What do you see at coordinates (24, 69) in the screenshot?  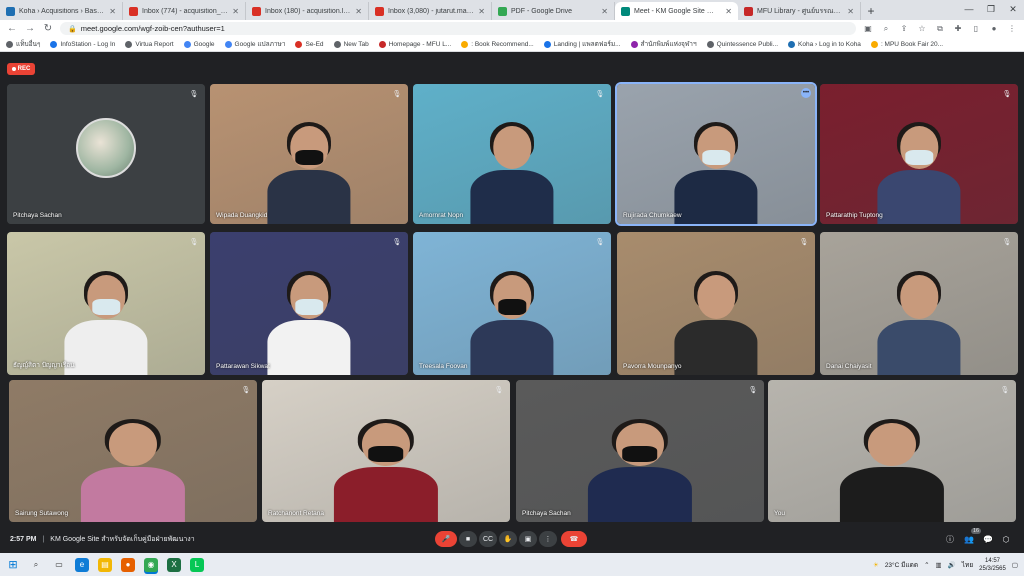 I see `recording-label: REC` at bounding box center [24, 69].